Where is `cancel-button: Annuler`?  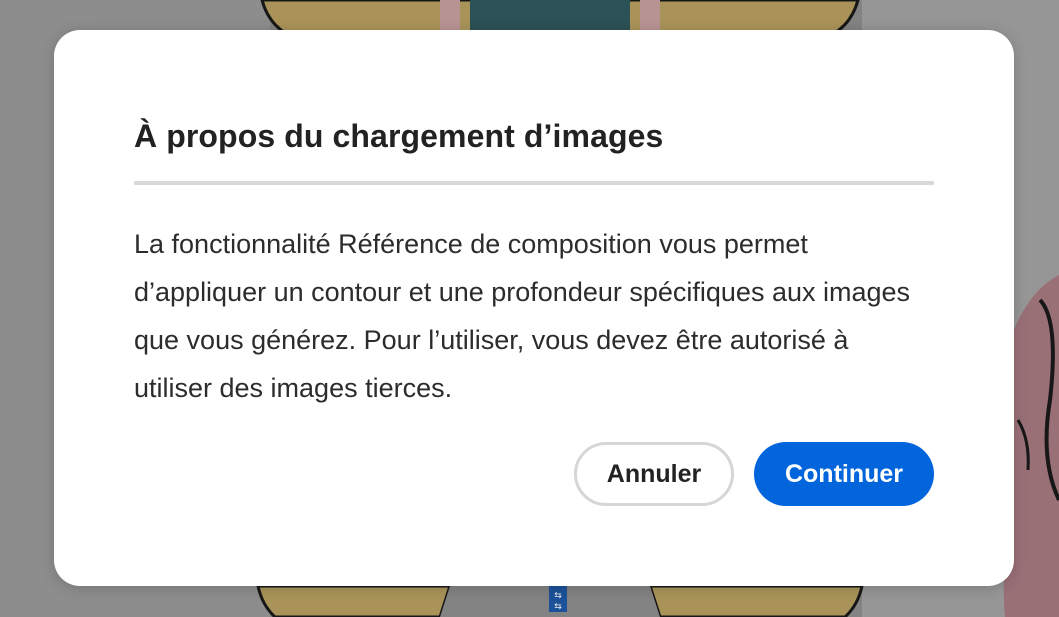 cancel-button: Annuler is located at coordinates (654, 474).